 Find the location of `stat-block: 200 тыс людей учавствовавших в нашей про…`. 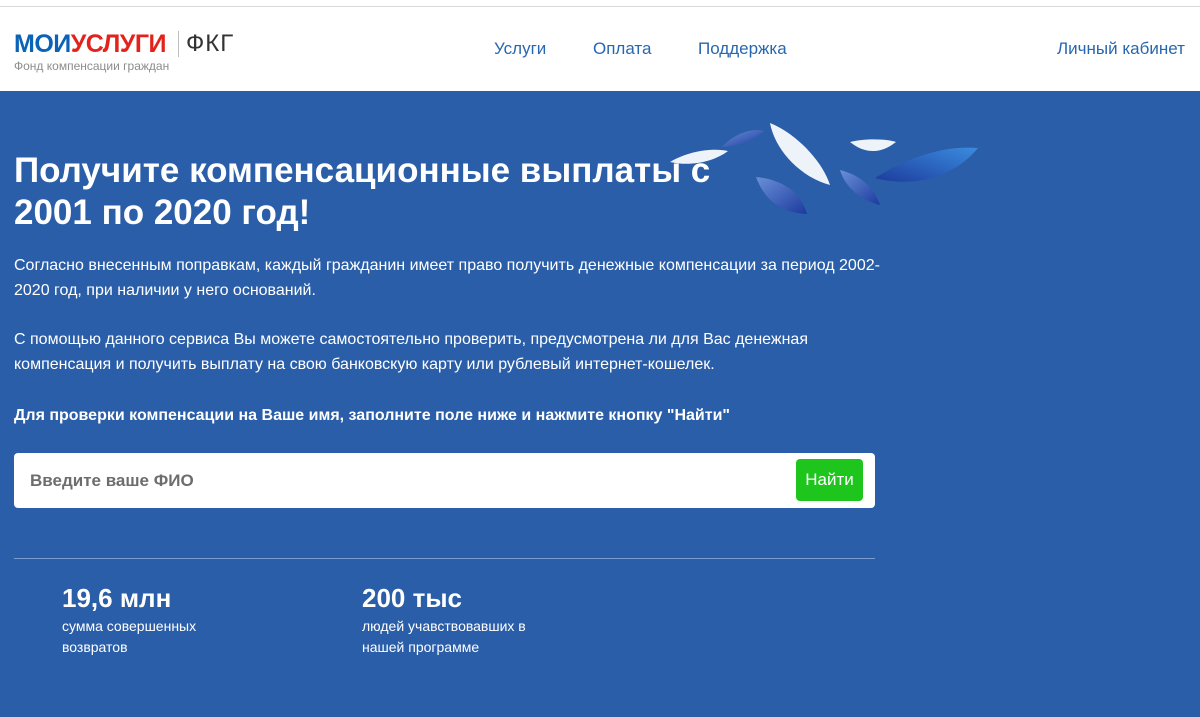

stat-block: 200 тыс людей учавствовавших в нашей про… is located at coordinates (457, 620).